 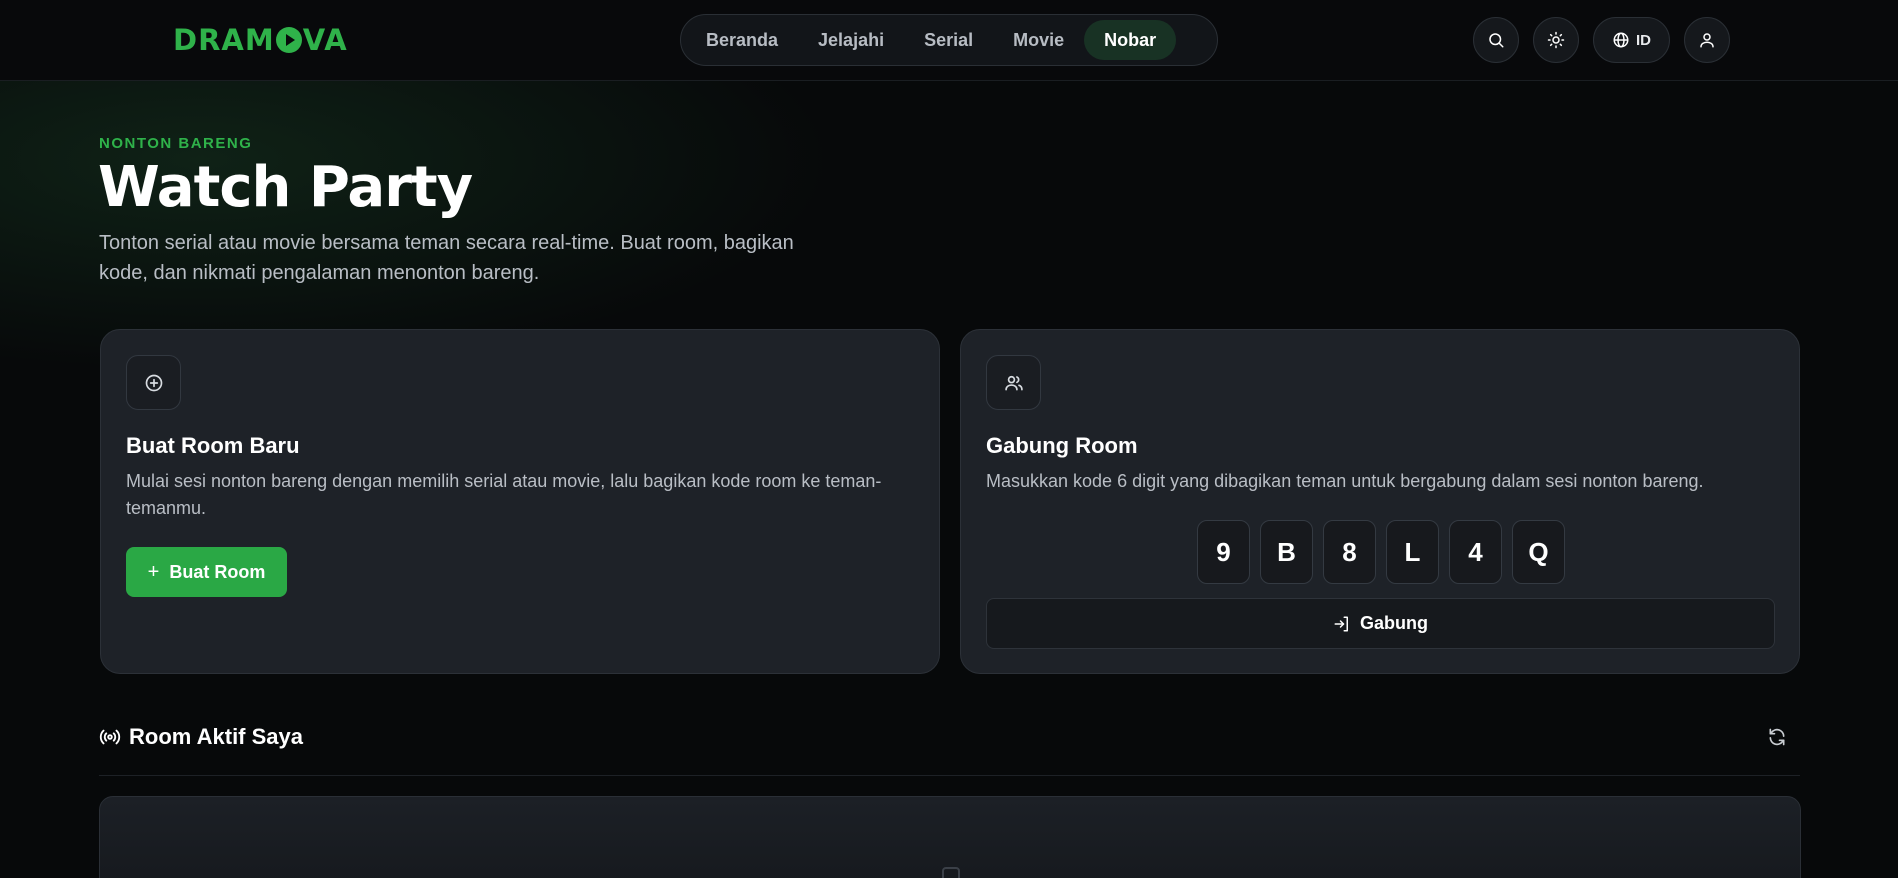 What do you see at coordinates (851, 40) in the screenshot?
I see `nav-item-jelajahi: Jelajahi` at bounding box center [851, 40].